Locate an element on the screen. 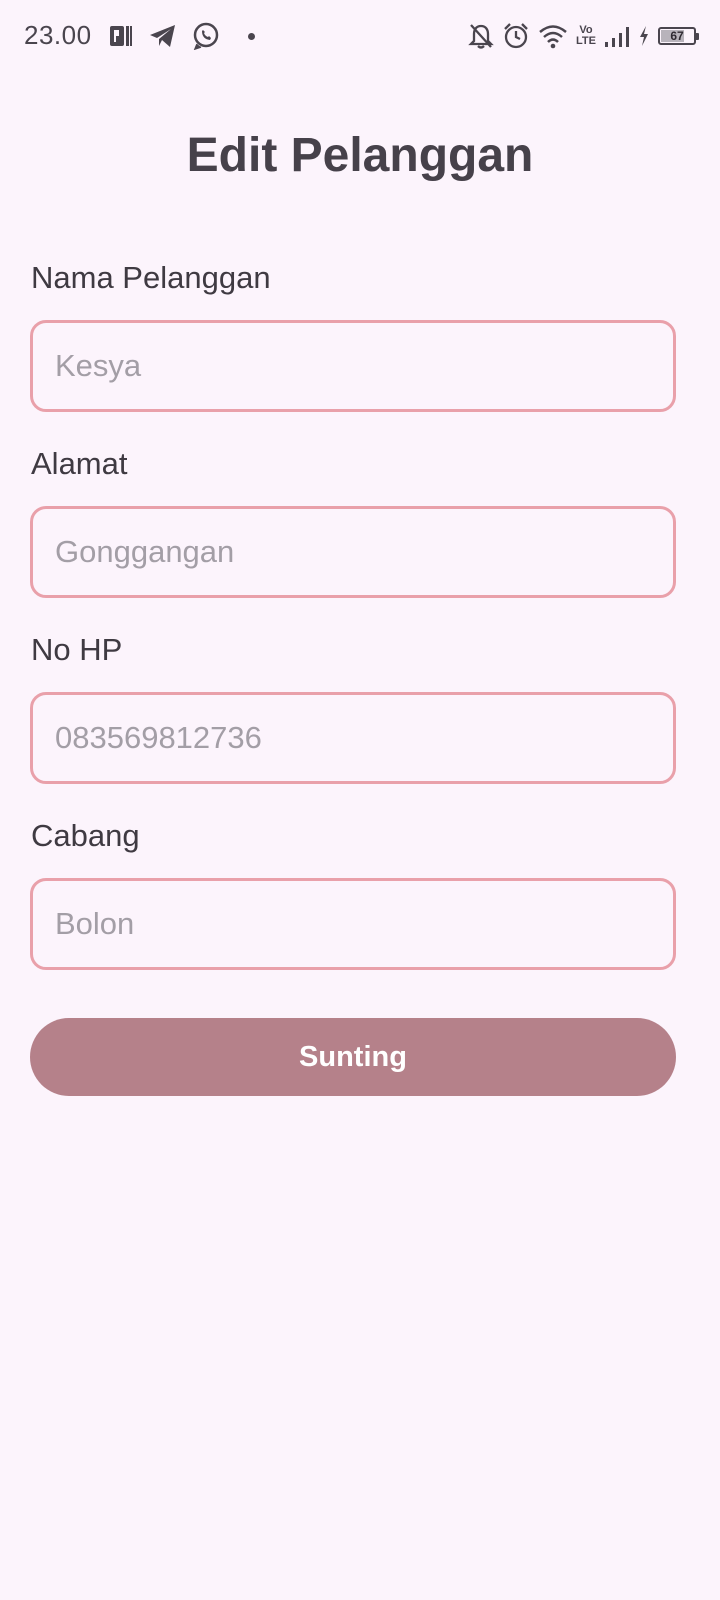 This screenshot has height=1600, width=720. page-title: Edit Pelanggan is located at coordinates (360, 155).